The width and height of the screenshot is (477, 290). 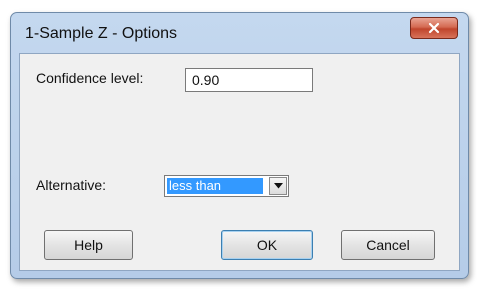 I want to click on help-button: Help, so click(x=88, y=245).